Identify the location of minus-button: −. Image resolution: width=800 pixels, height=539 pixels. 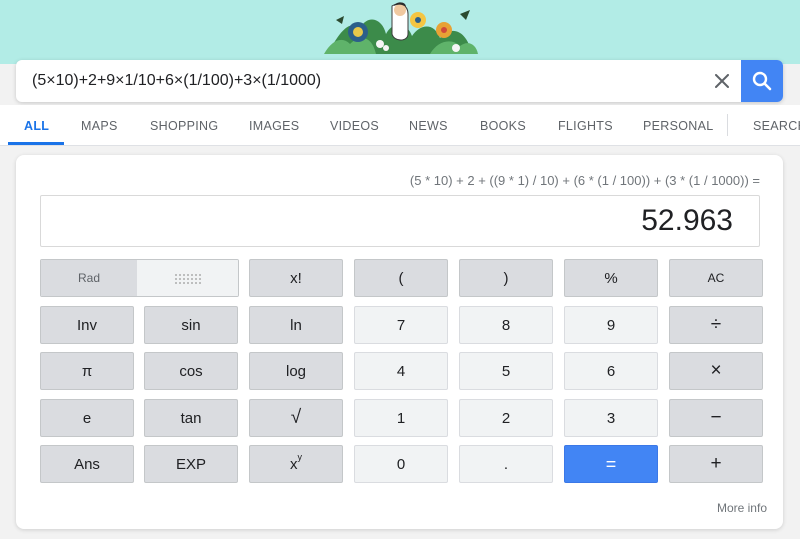
(716, 418).